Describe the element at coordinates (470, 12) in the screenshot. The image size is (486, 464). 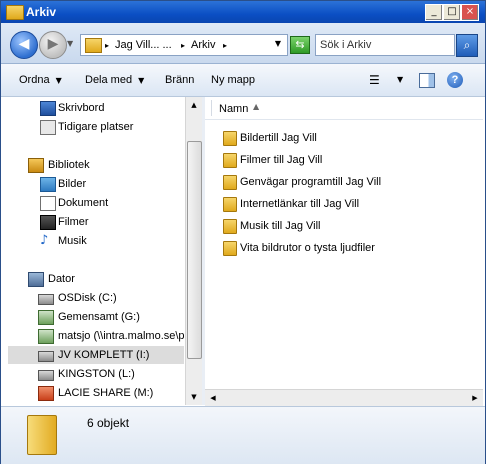
I see `close-button: ×` at that location.